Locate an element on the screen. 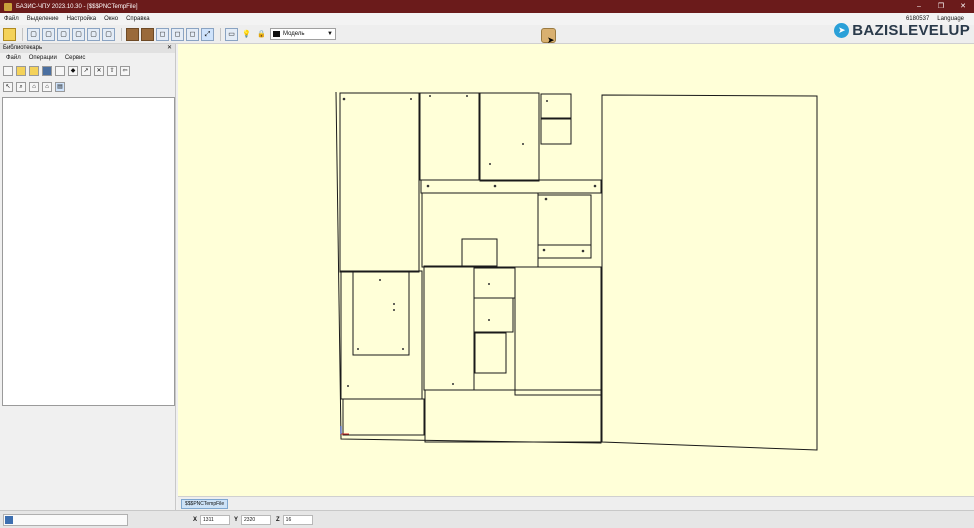  bulb-icon: 💡 is located at coordinates (246, 34).